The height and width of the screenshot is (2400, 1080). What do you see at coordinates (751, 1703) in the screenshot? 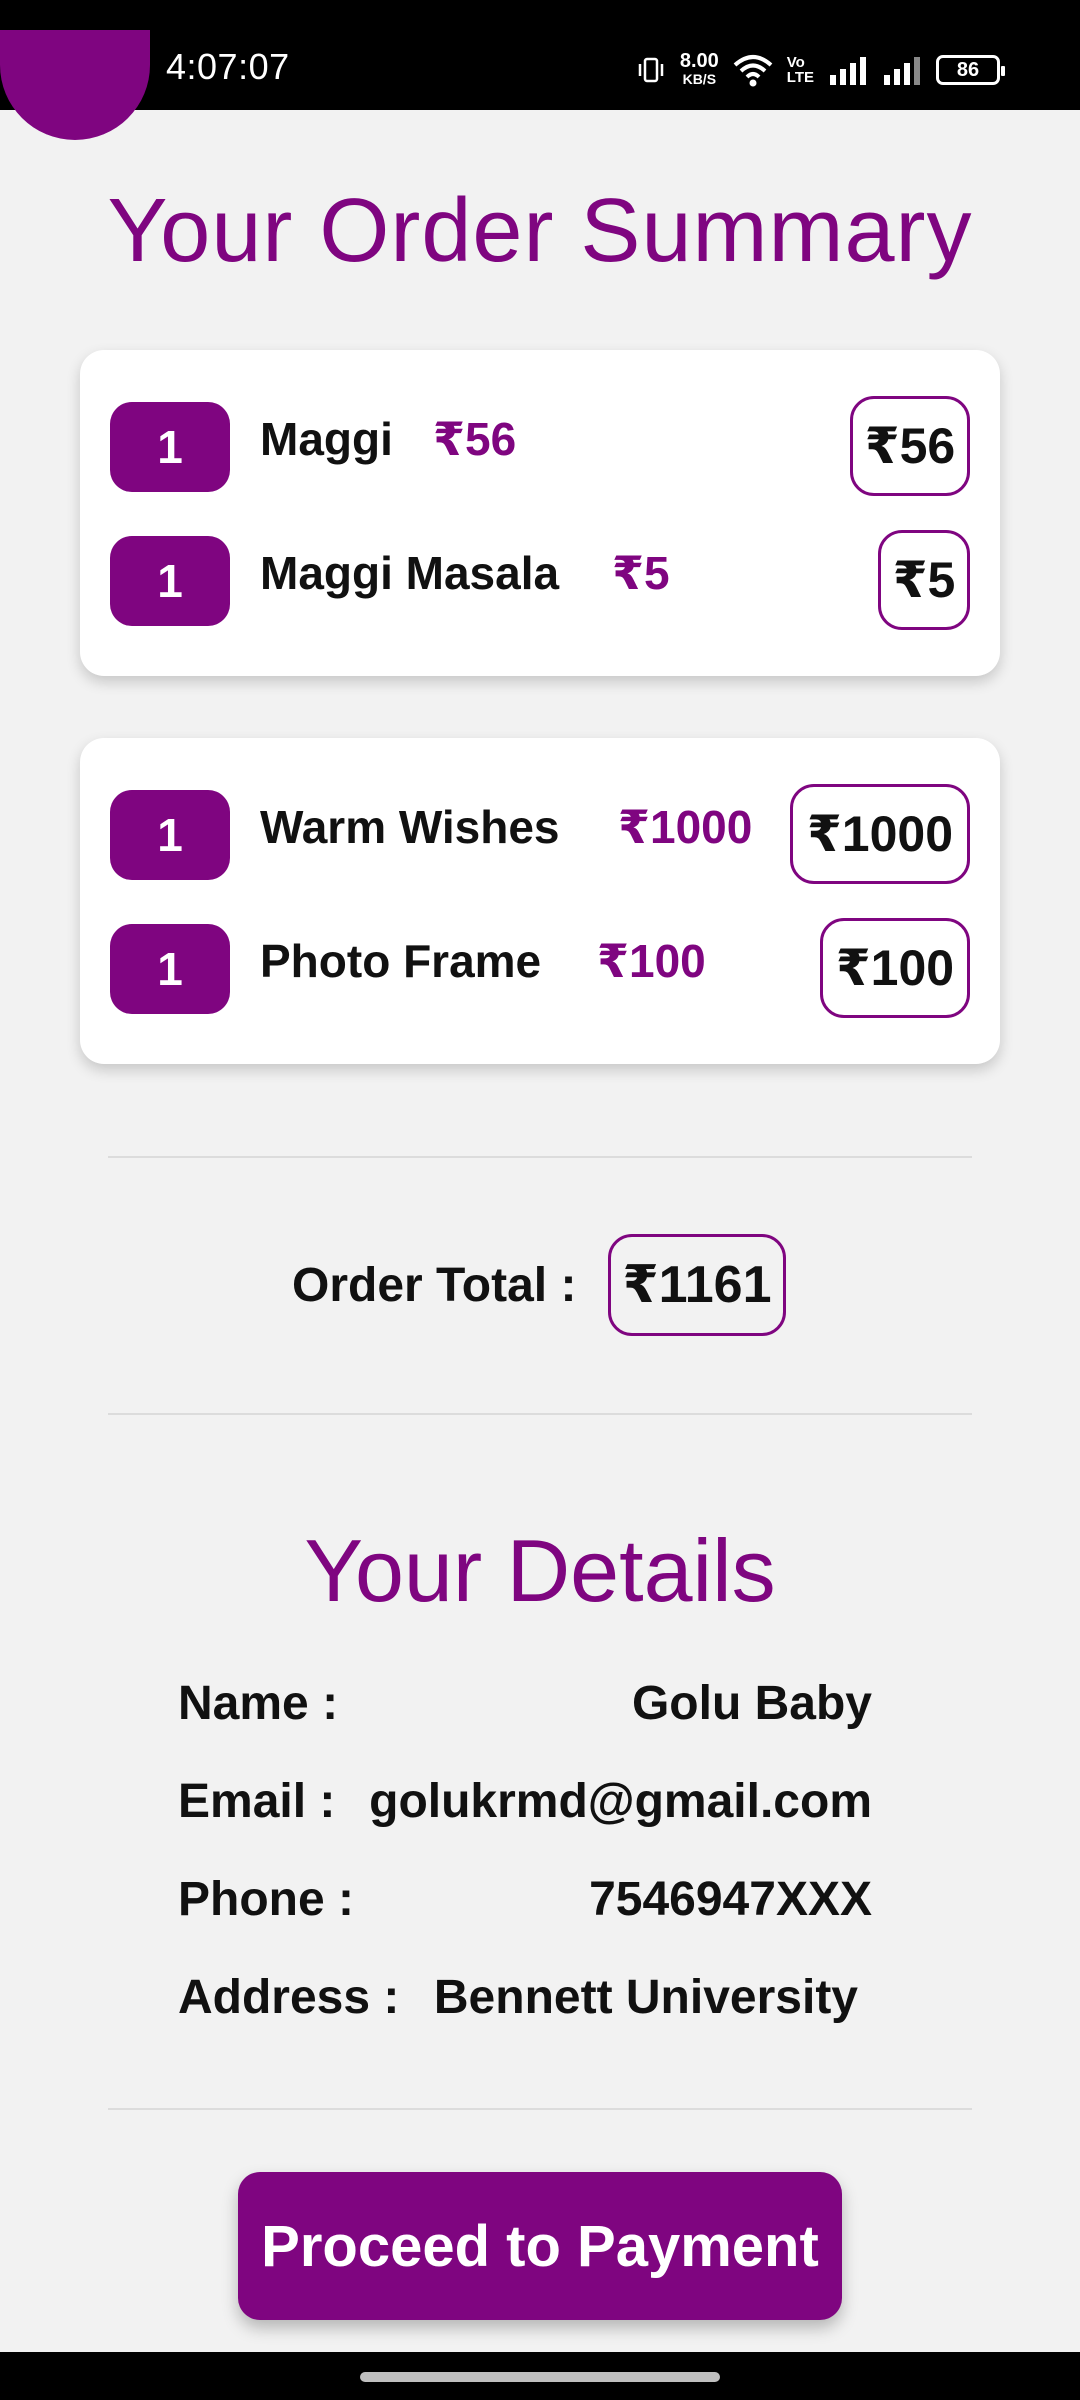
I see `name-value: Golu Baby` at bounding box center [751, 1703].